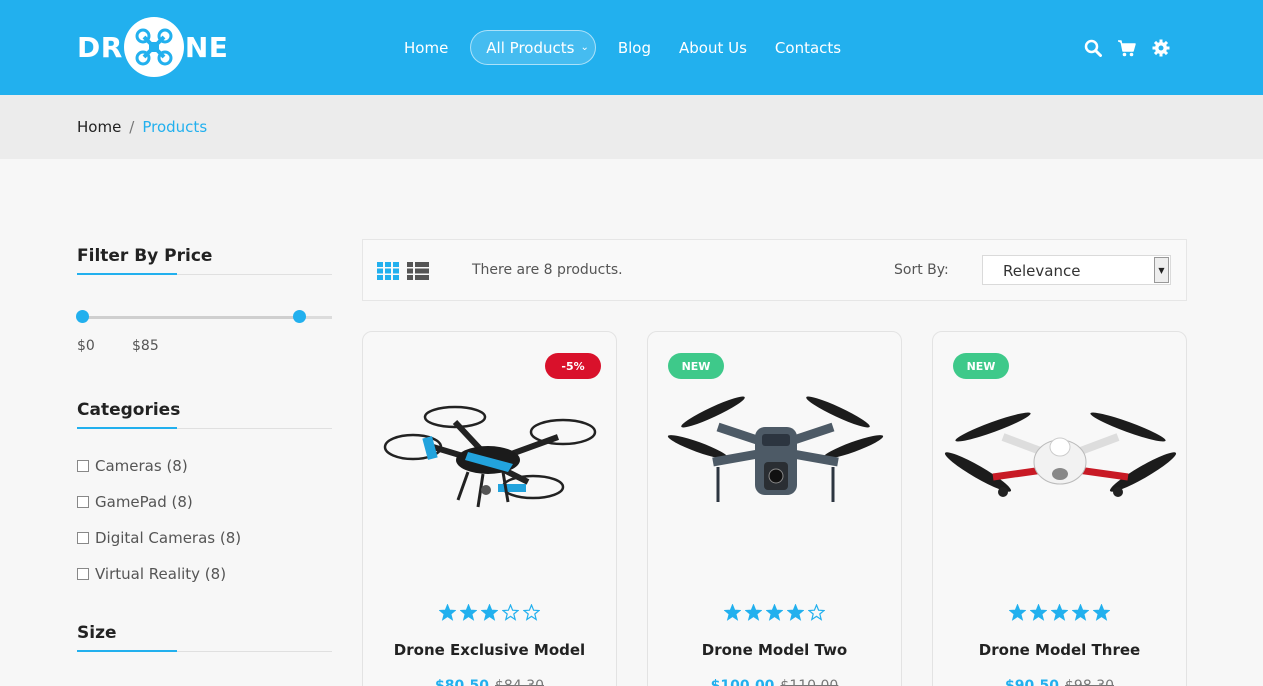 The height and width of the screenshot is (686, 1263). I want to click on price-min-label: $0, so click(86, 346).